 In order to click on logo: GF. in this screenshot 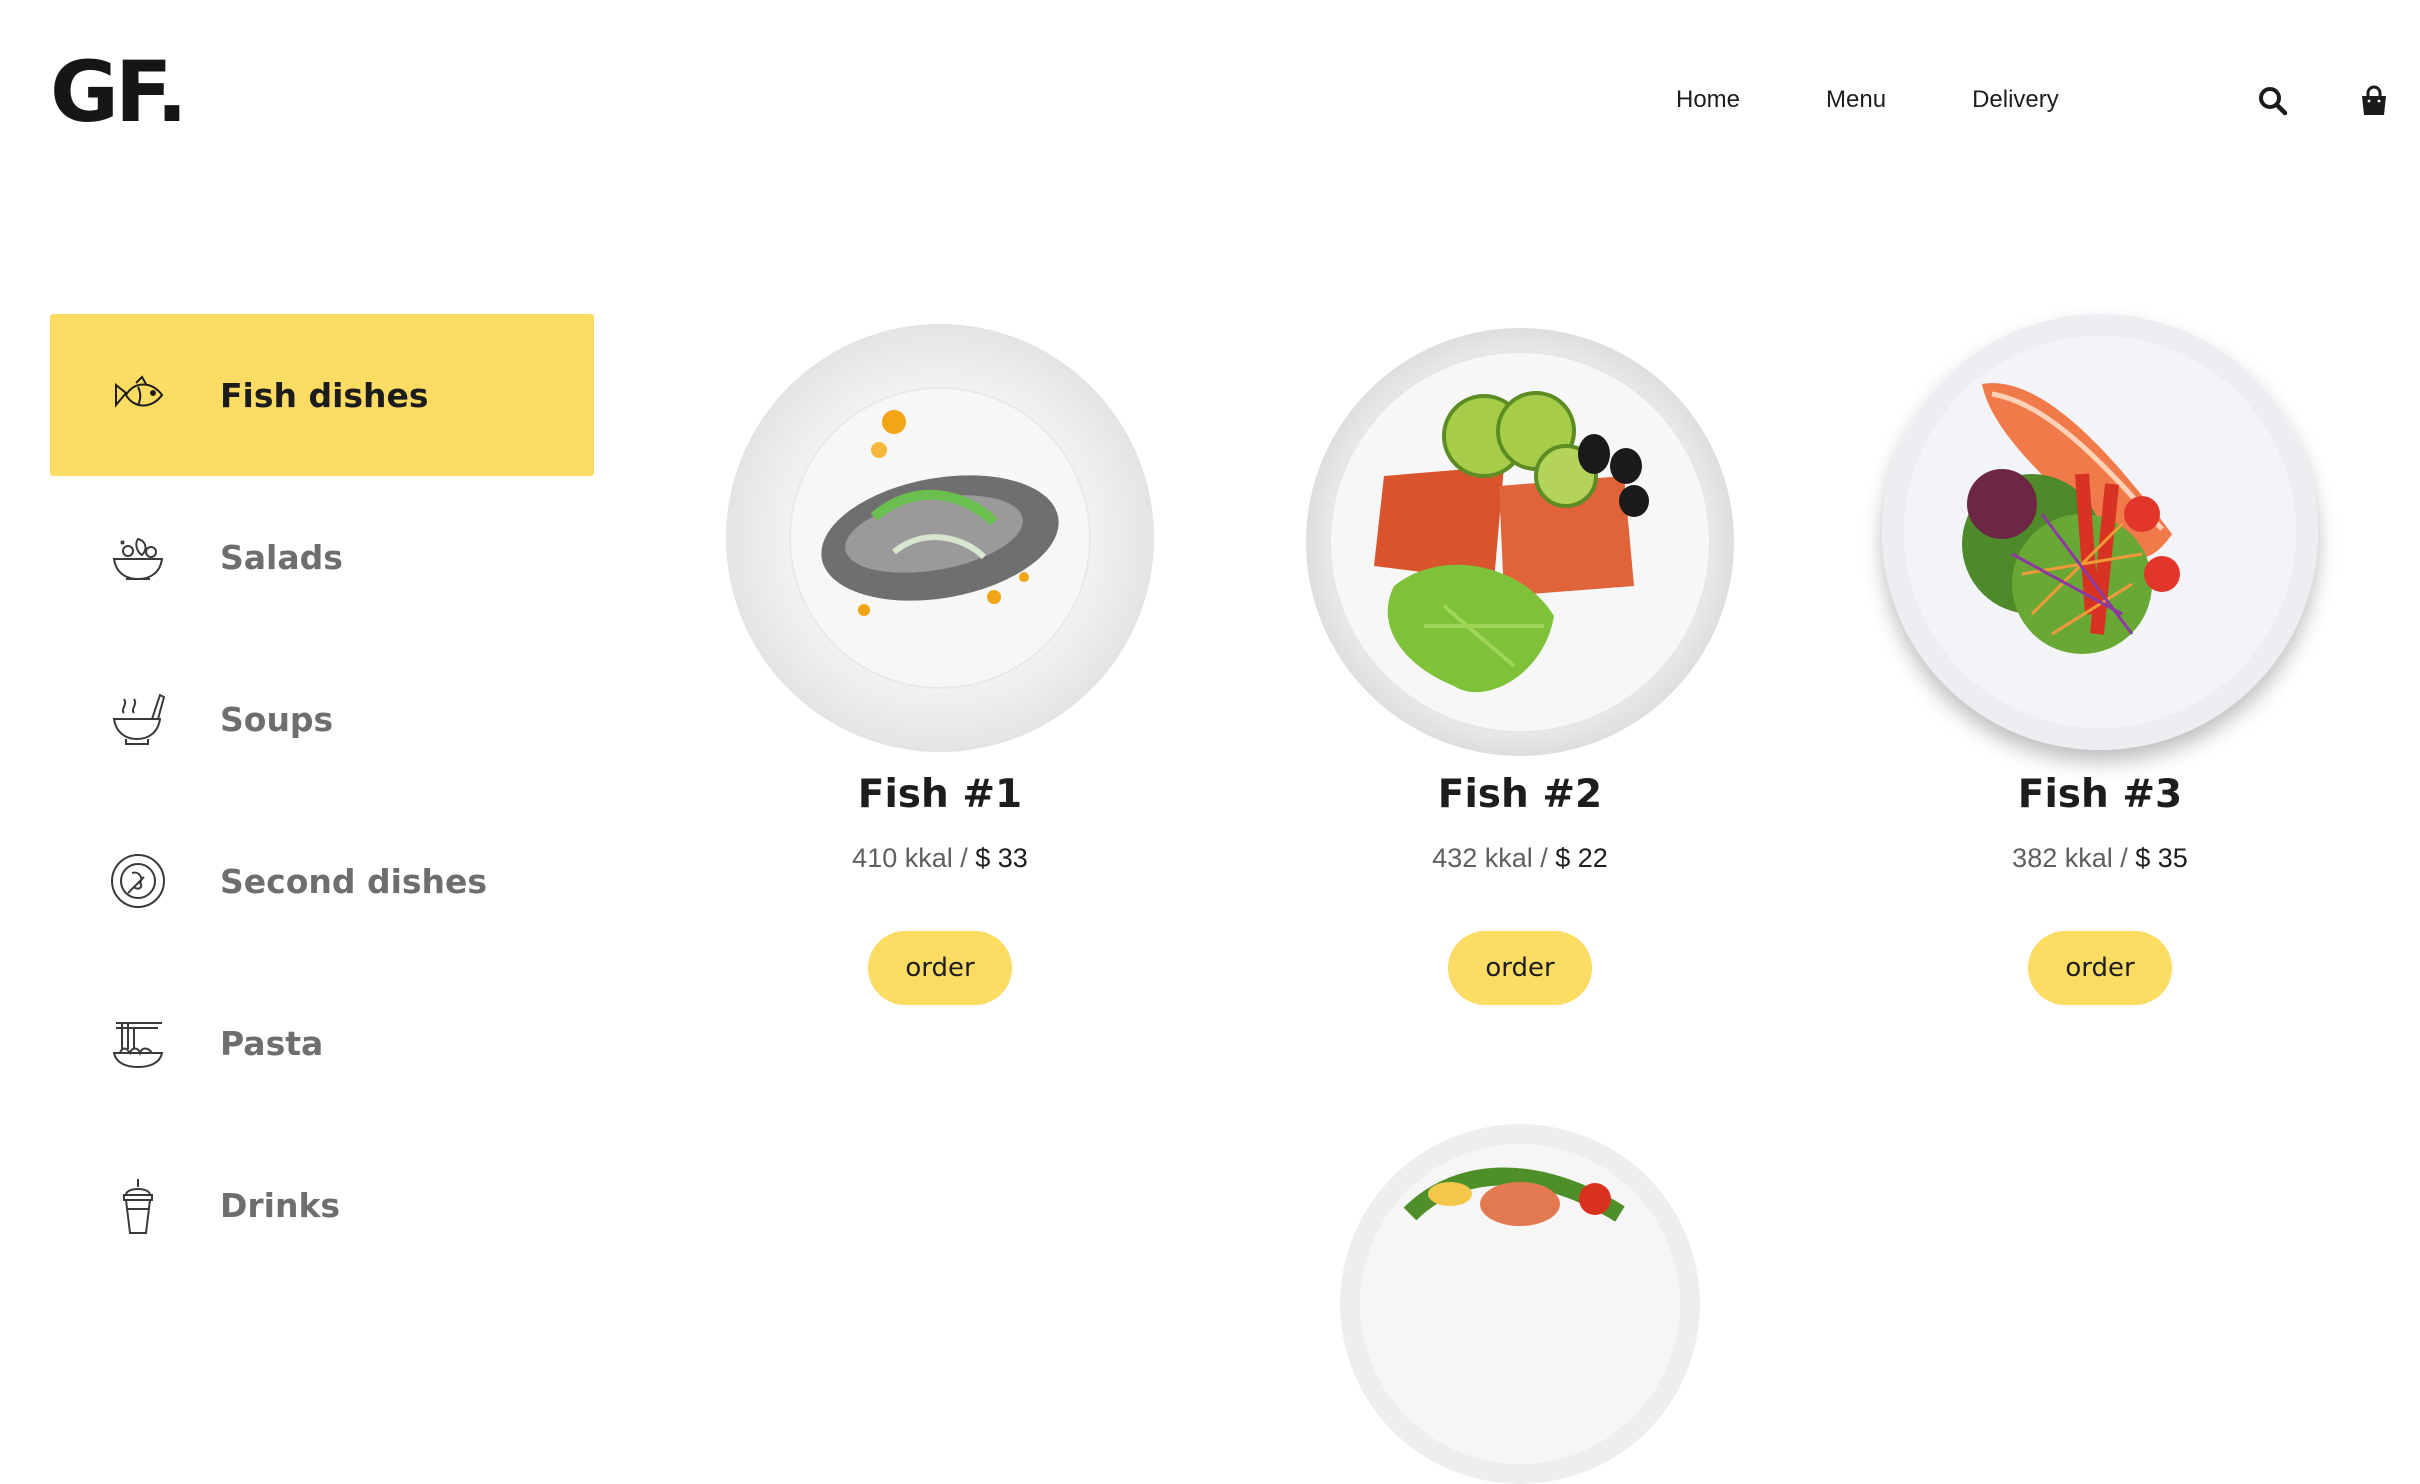, I will do `click(119, 92)`.